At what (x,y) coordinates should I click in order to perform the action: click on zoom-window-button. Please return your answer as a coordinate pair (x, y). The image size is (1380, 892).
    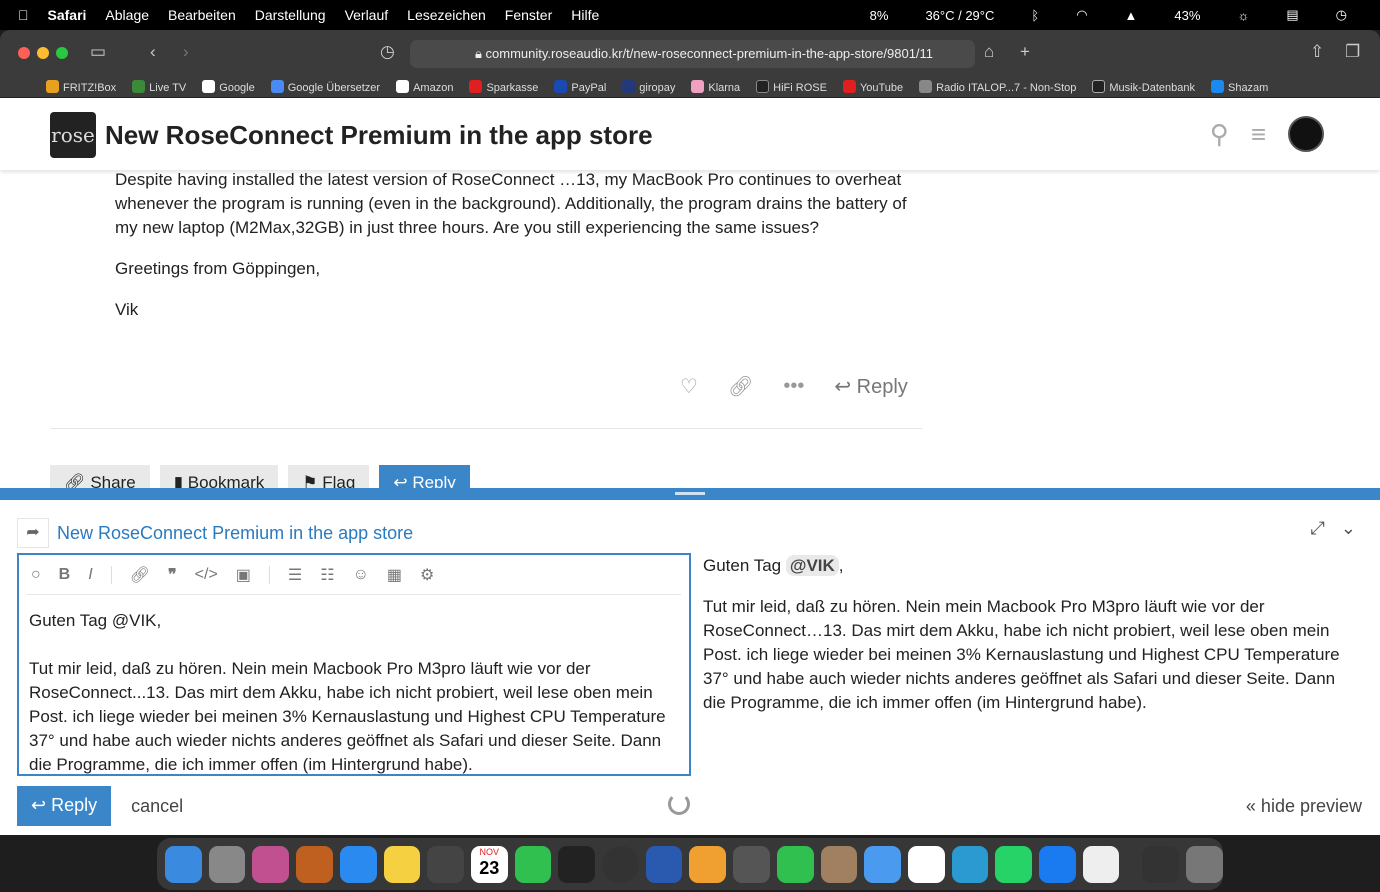
    Looking at the image, I should click on (62, 53).